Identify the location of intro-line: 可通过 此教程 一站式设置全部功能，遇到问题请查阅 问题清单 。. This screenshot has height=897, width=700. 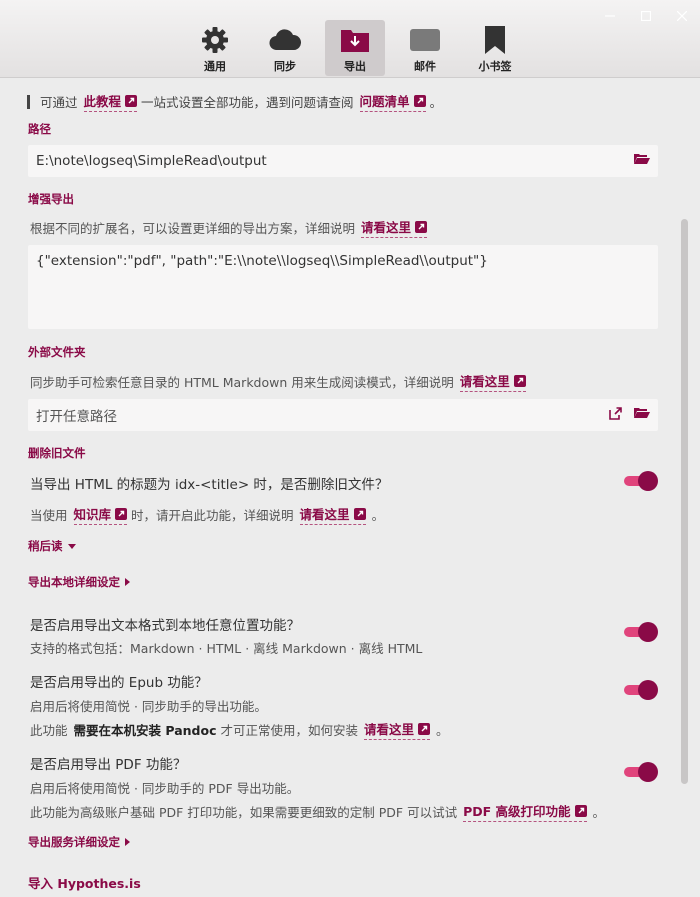
(343, 101).